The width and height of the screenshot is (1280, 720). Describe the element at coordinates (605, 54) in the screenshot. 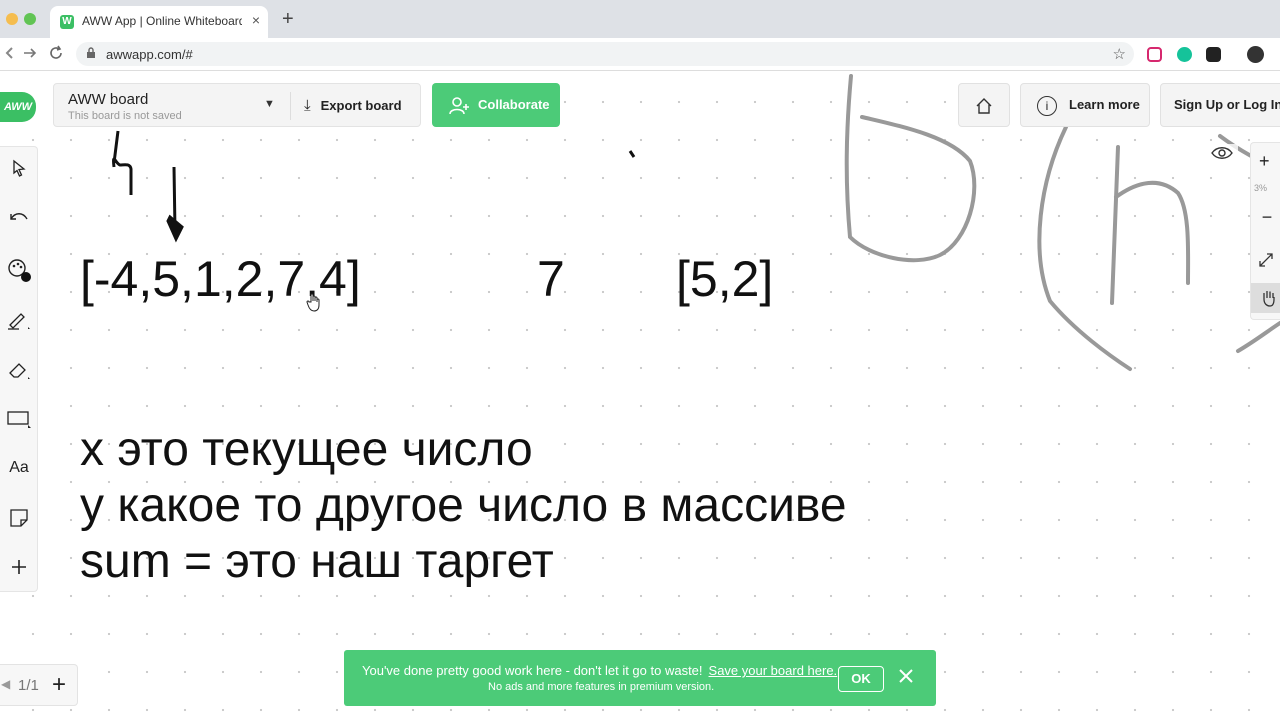

I see `url-field: awwapp.com/# ☆` at that location.